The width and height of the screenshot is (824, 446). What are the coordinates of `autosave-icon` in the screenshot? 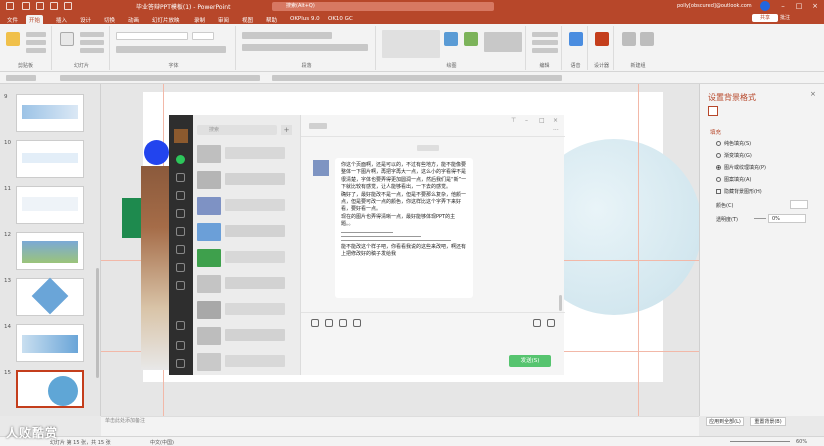 It's located at (10, 6).